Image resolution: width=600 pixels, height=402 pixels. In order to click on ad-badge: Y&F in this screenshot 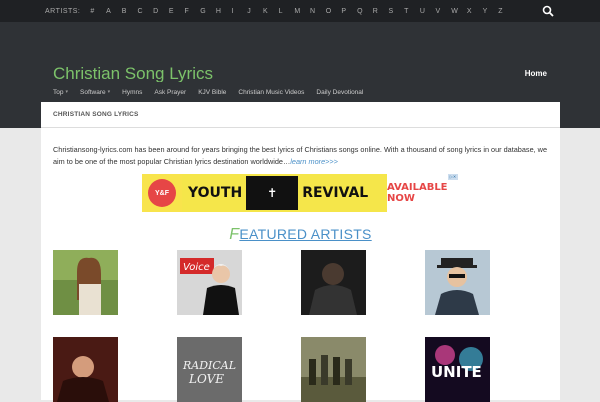, I will do `click(162, 193)`.